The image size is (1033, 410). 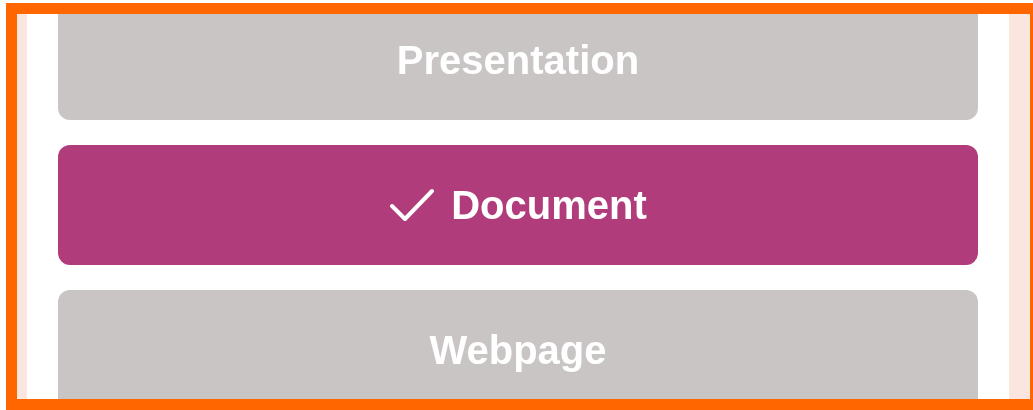 What do you see at coordinates (412, 205) in the screenshot?
I see `check-icon` at bounding box center [412, 205].